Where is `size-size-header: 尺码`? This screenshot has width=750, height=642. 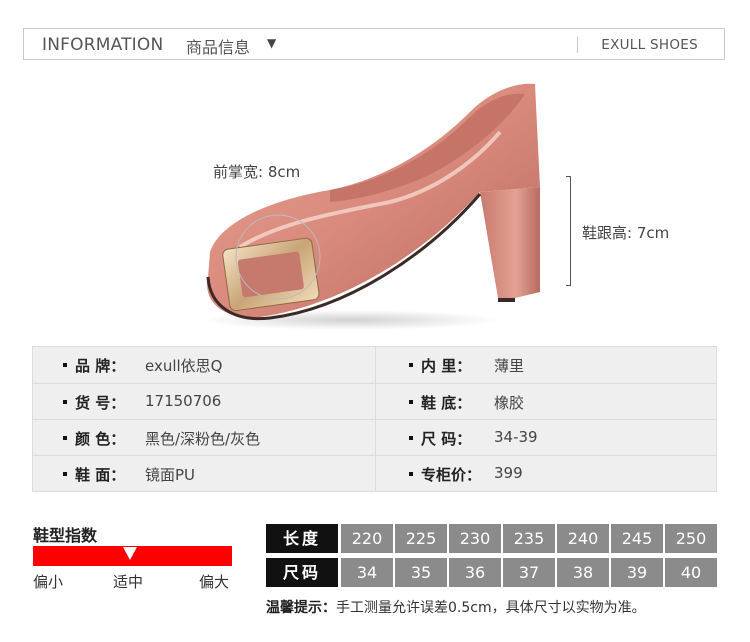
size-size-header: 尺码 is located at coordinates (302, 572).